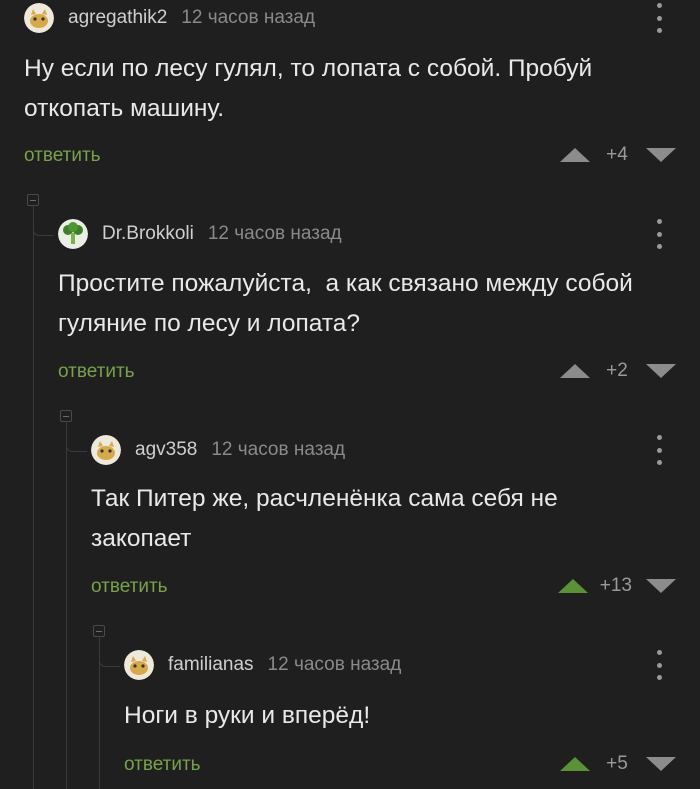 This screenshot has width=700, height=789. I want to click on broccoli-avatar-icon, so click(73, 234).